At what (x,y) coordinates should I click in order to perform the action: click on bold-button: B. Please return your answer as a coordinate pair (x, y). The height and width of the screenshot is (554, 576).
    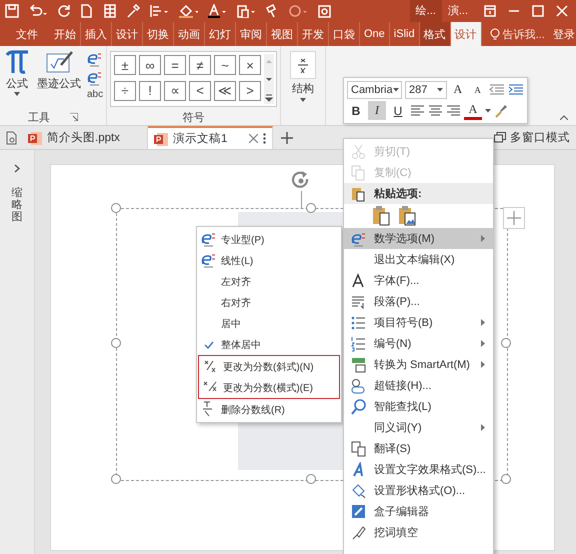
    Looking at the image, I should click on (356, 110).